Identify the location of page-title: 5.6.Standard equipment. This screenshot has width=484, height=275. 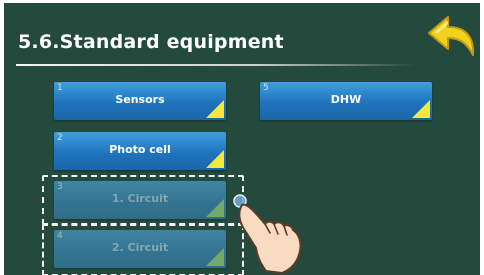
(151, 42).